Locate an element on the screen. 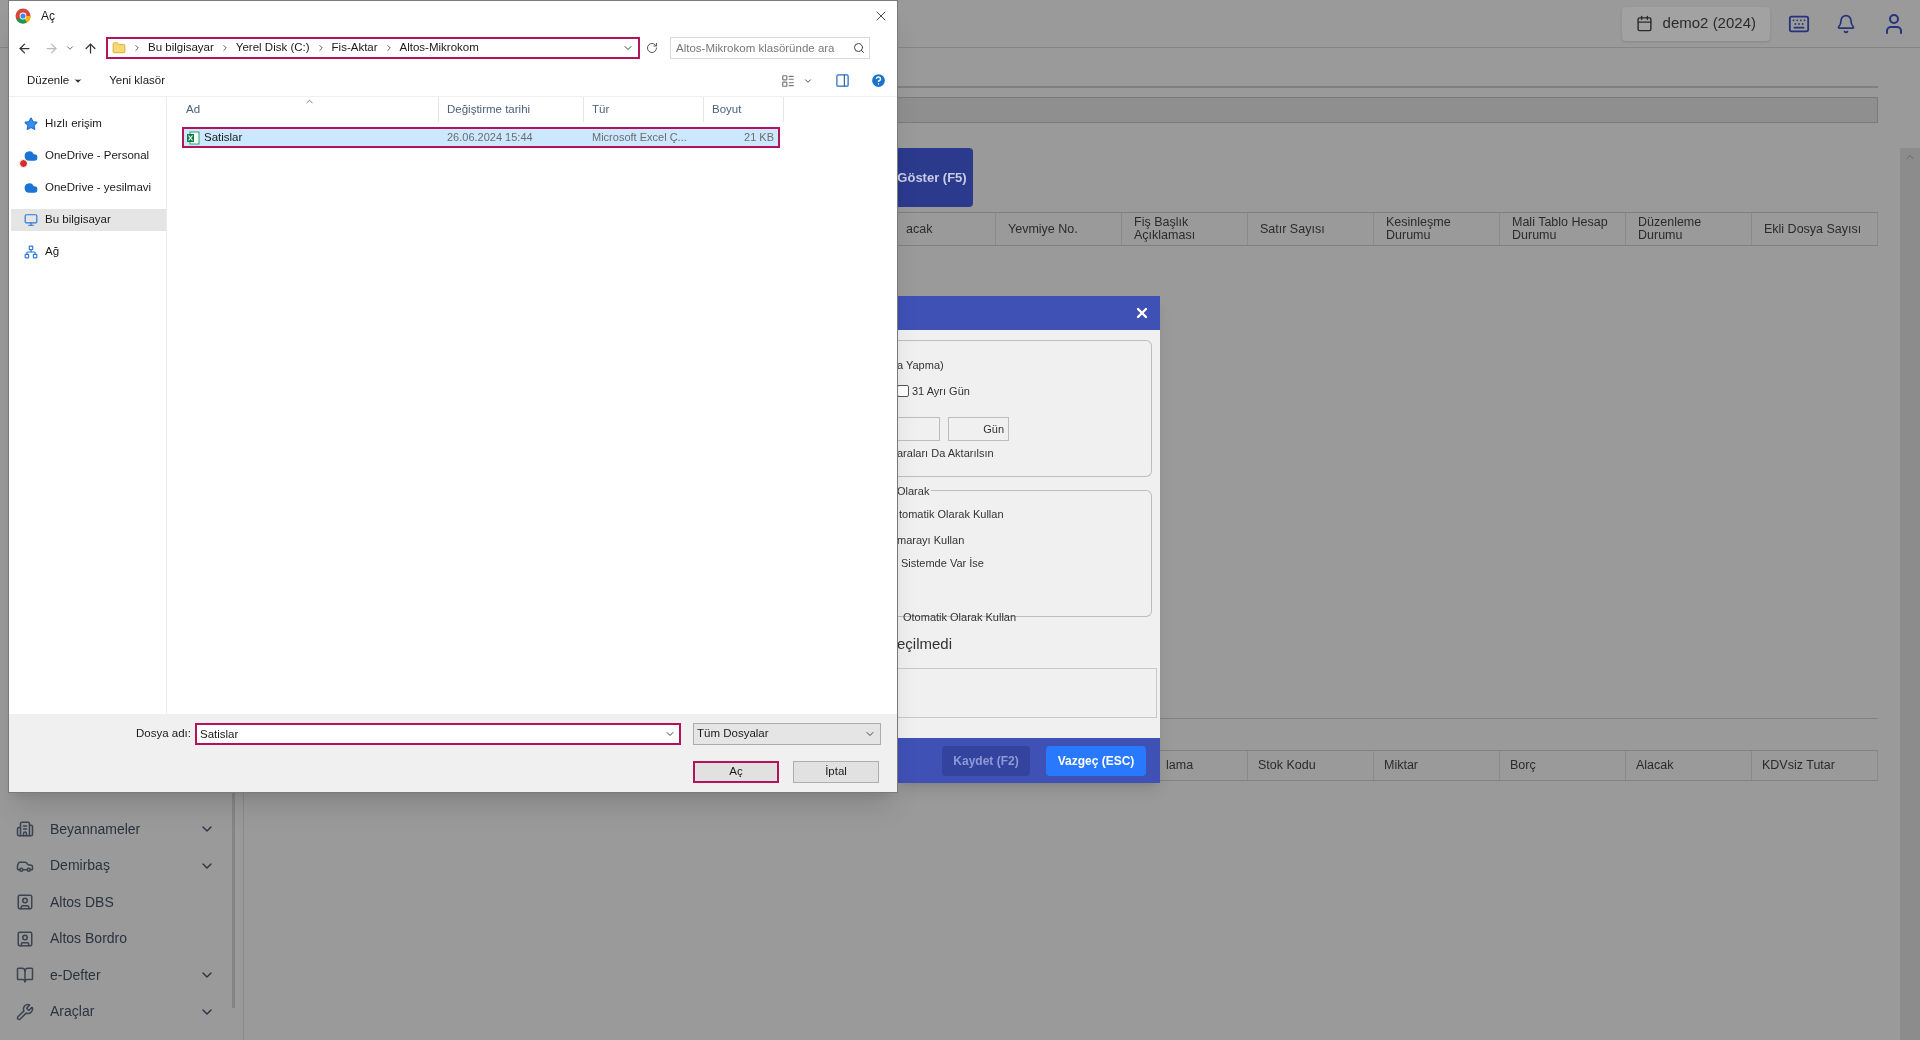 This screenshot has height=1040, width=1920. column-header: Stok Kodu is located at coordinates (1311, 765).